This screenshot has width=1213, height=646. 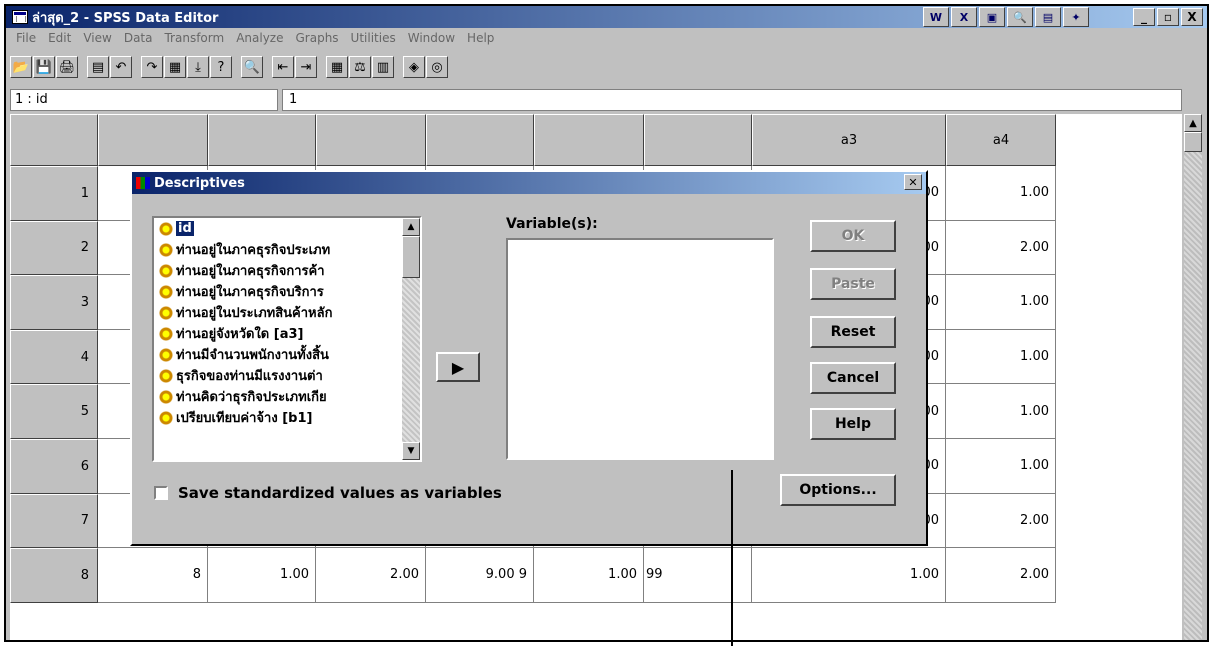 What do you see at coordinates (431, 38) in the screenshot?
I see `menu-window: Window` at bounding box center [431, 38].